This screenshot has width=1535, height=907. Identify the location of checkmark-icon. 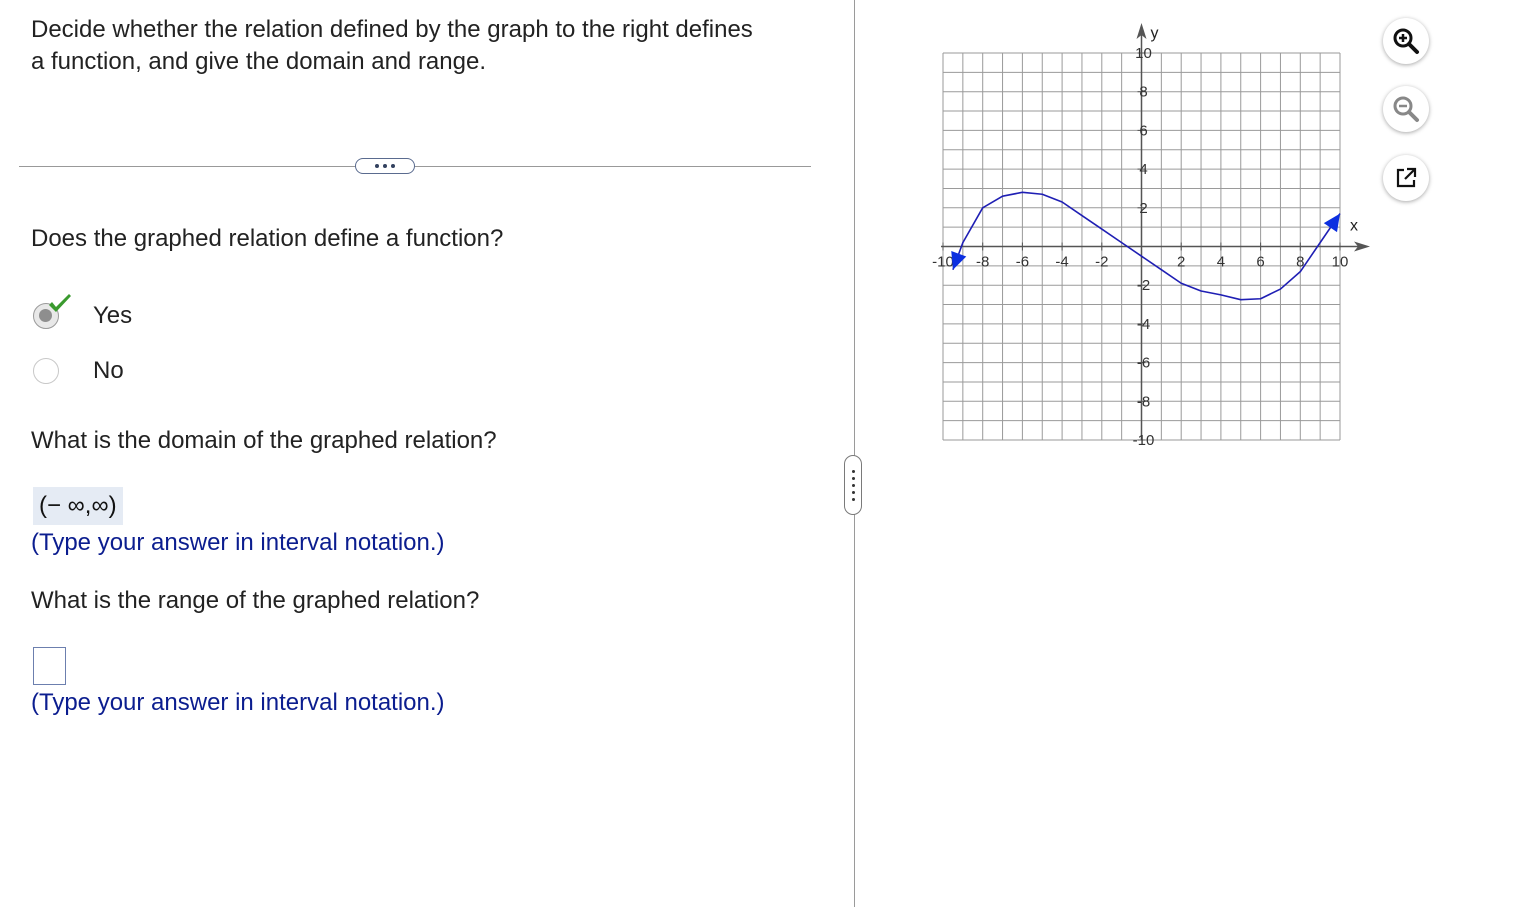
(60, 303).